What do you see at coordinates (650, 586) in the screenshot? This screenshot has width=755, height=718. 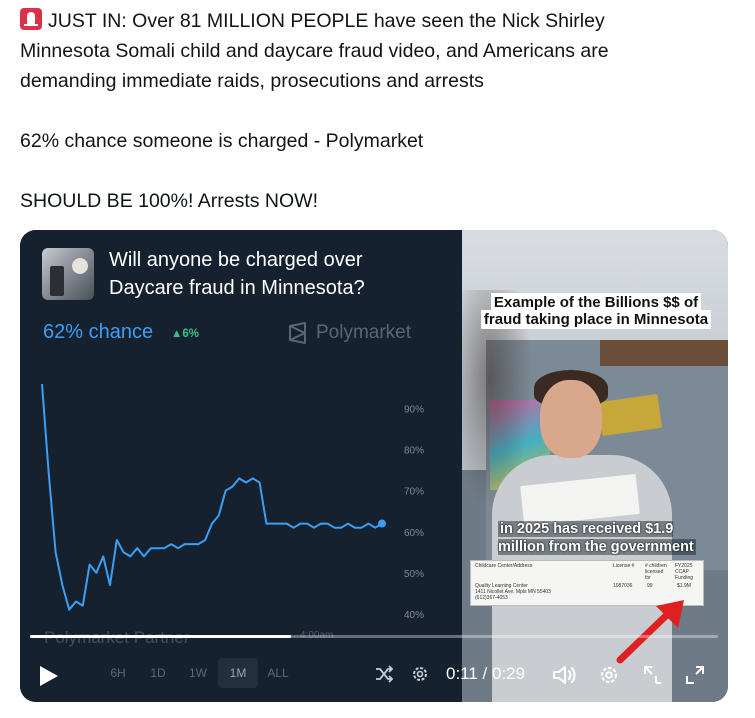 I see `doc-children-count: 99` at bounding box center [650, 586].